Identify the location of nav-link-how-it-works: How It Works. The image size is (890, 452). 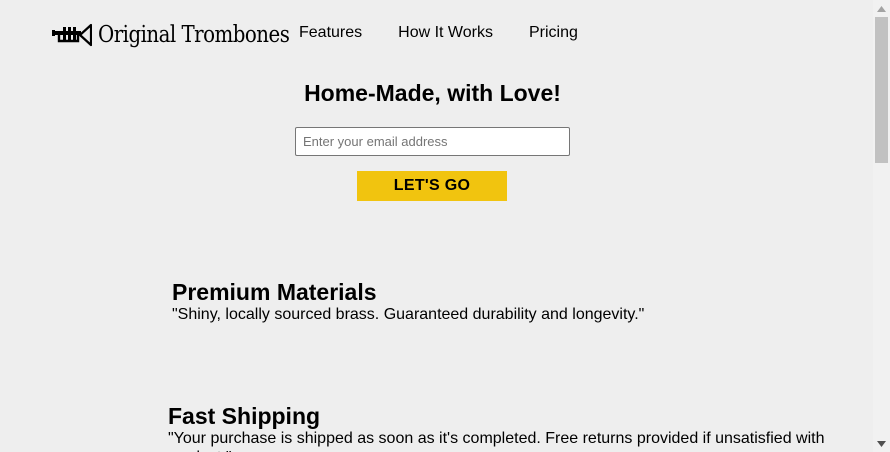
(445, 33).